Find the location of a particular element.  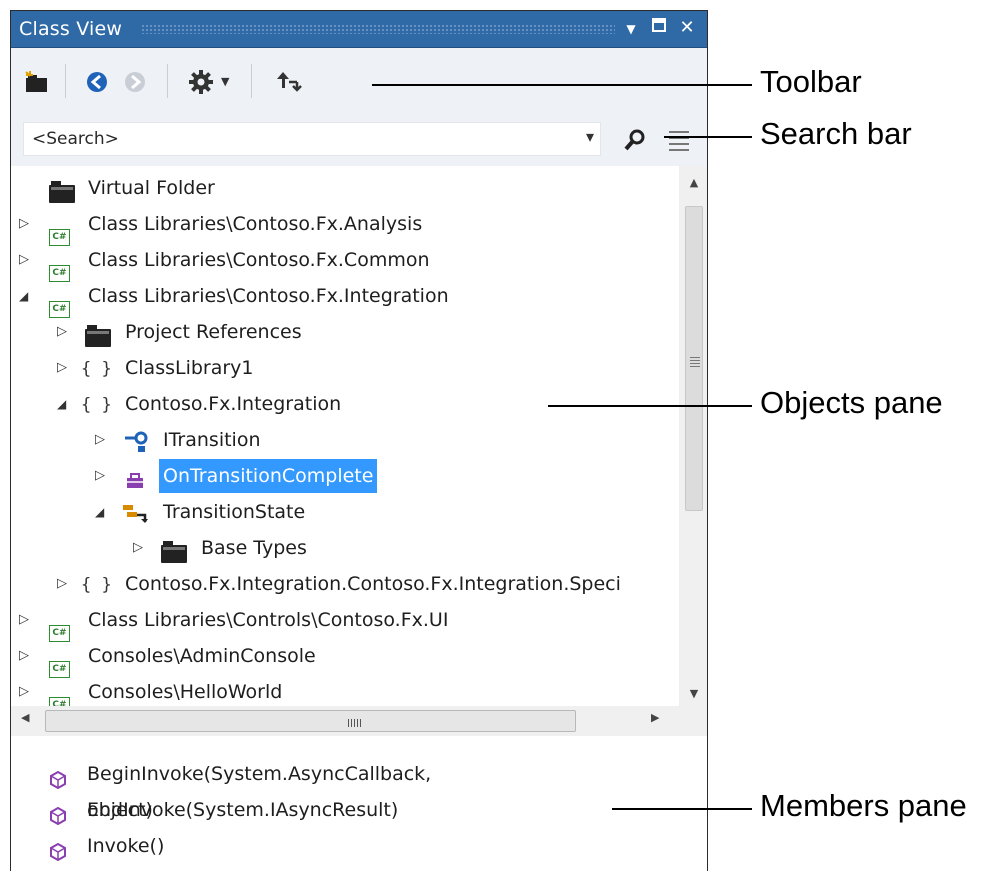

folder-icon is located at coordinates (62, 197).